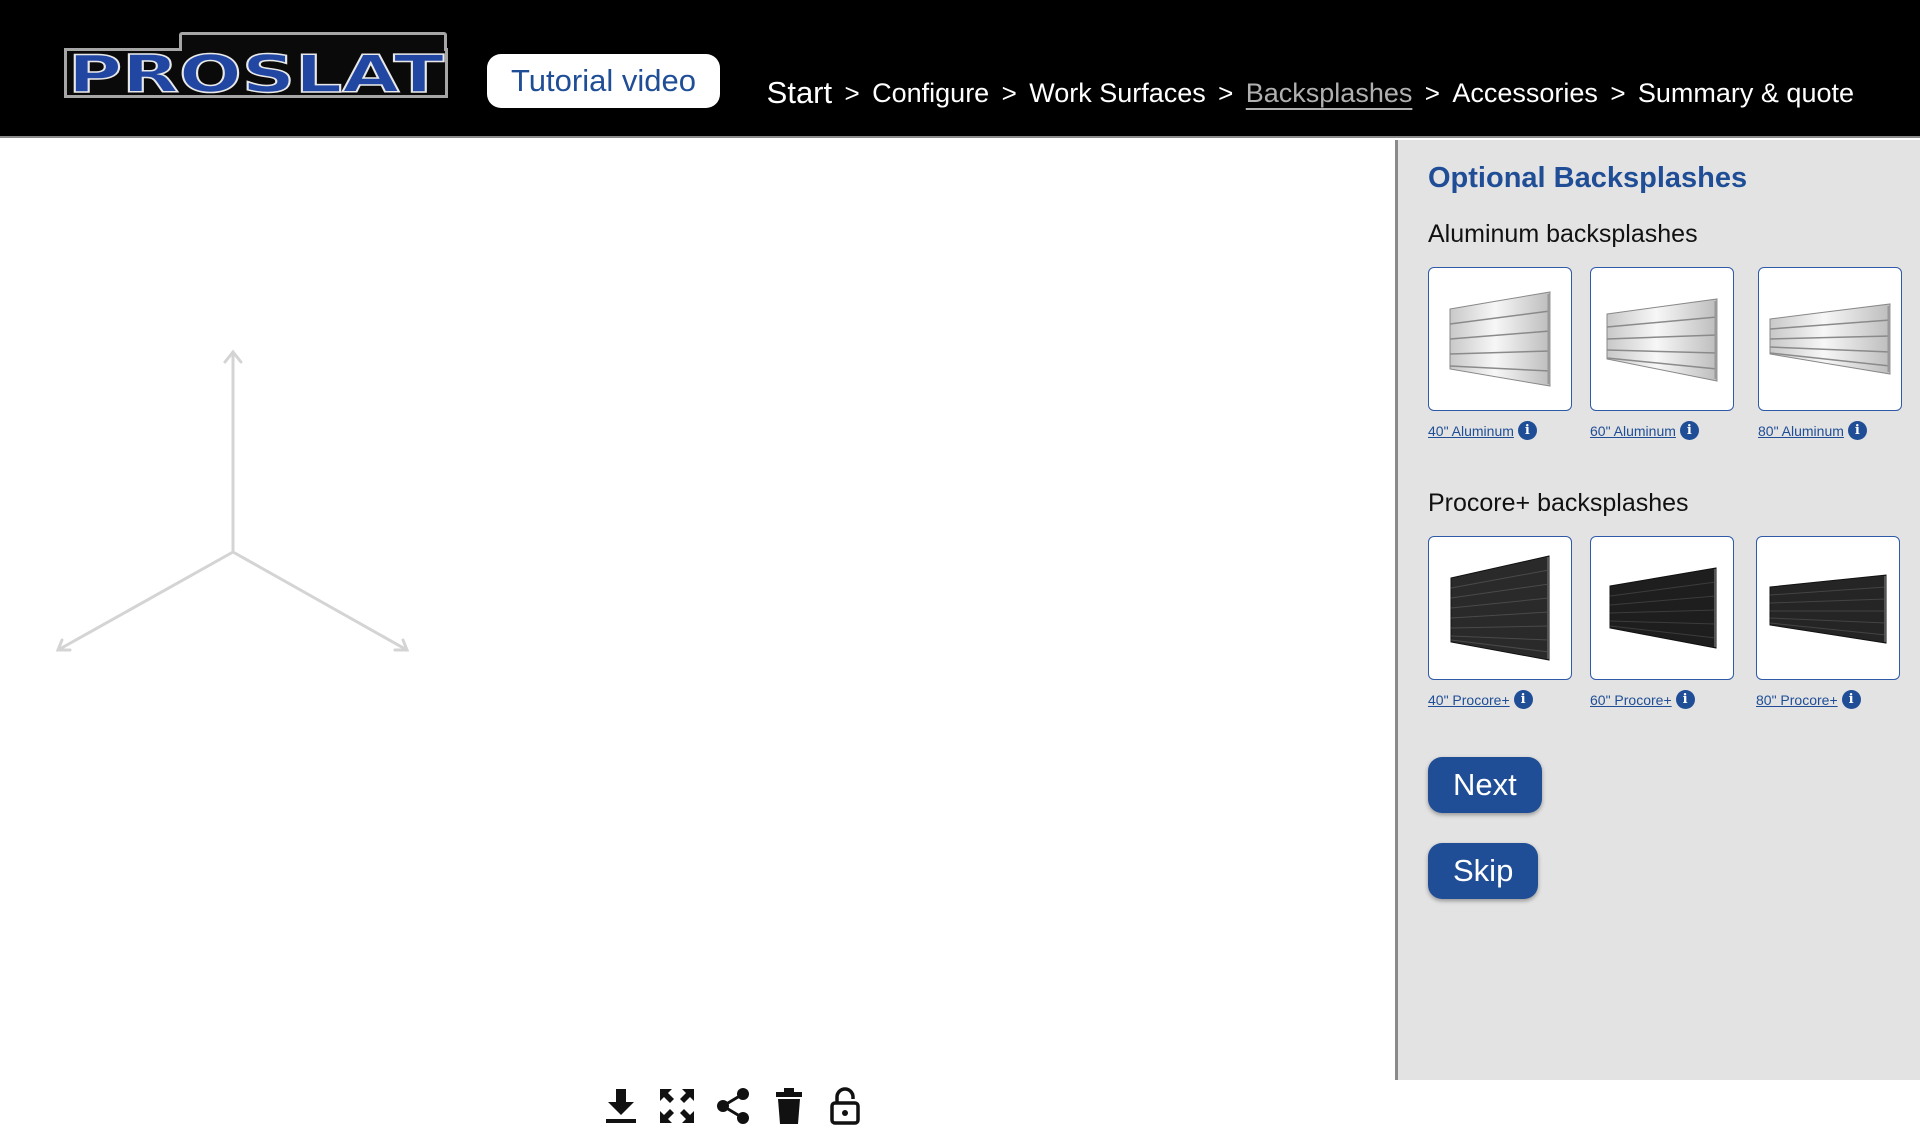  Describe the element at coordinates (1485, 785) in the screenshot. I see `next-button: Next` at that location.